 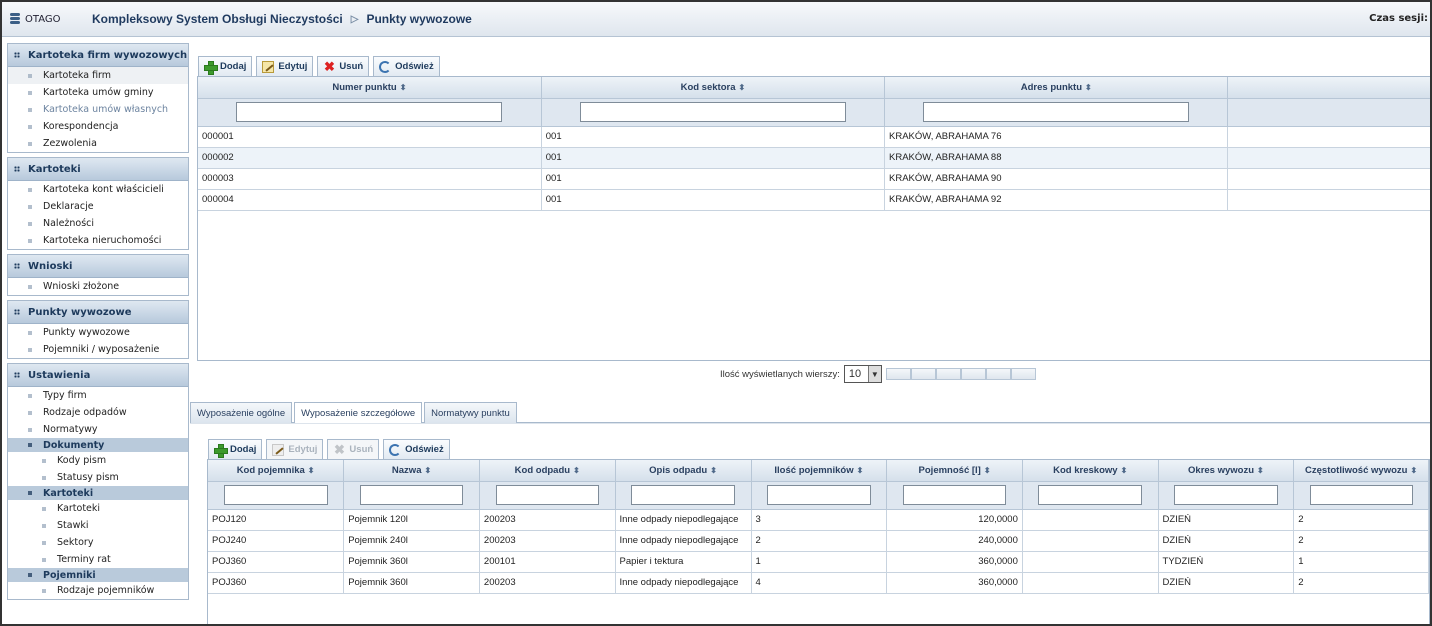 I want to click on sidebar-item-rodzaje-pojemnikow: Rodzaje pojemników, so click(x=98, y=590).